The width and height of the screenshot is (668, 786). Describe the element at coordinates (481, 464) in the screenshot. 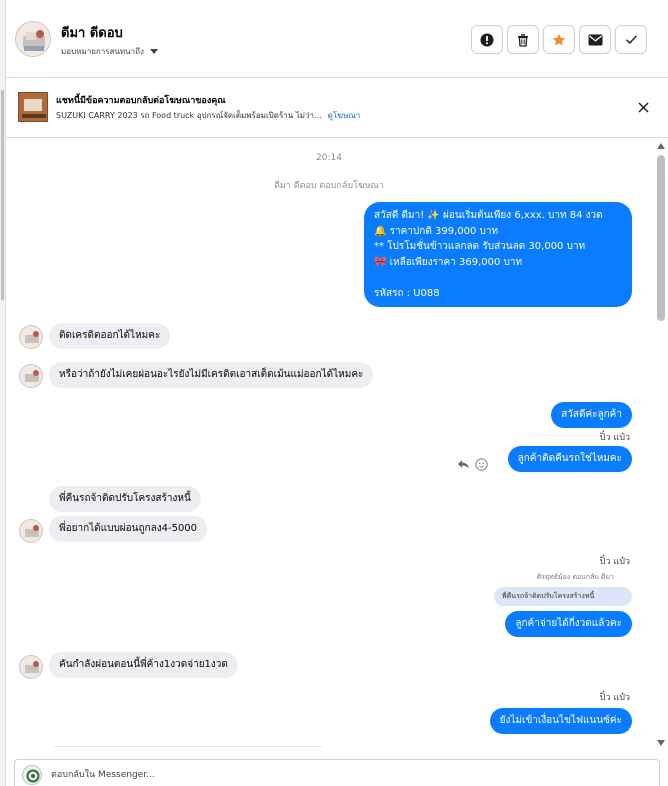

I see `react-smiley-icon` at that location.